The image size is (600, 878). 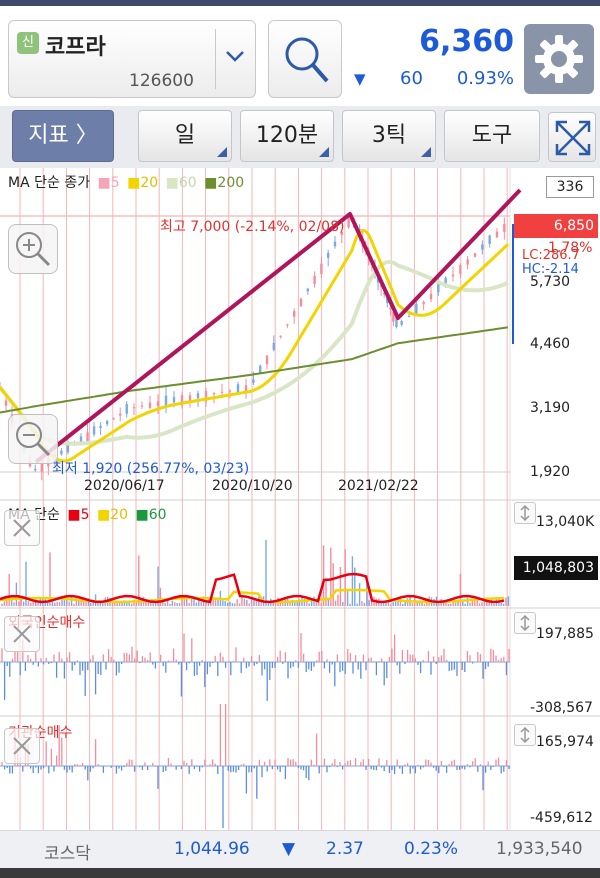 I want to click on stock-header: 신 코프라 126600 6,360 ▼ 60 0.93%, so click(x=300, y=56).